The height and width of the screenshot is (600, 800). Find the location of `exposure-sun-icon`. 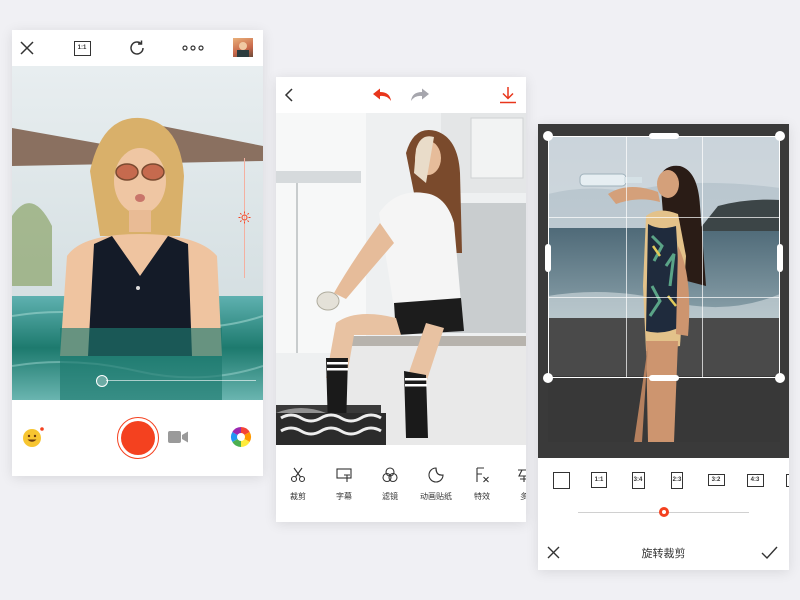

exposure-sun-icon is located at coordinates (244, 217).